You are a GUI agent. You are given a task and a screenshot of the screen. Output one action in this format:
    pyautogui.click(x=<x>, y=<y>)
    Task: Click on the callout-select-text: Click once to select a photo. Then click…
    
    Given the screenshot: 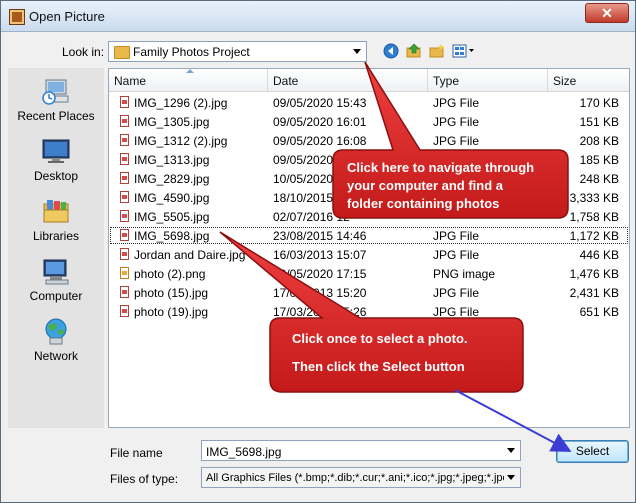 What is the action you would take?
    pyautogui.click(x=380, y=353)
    